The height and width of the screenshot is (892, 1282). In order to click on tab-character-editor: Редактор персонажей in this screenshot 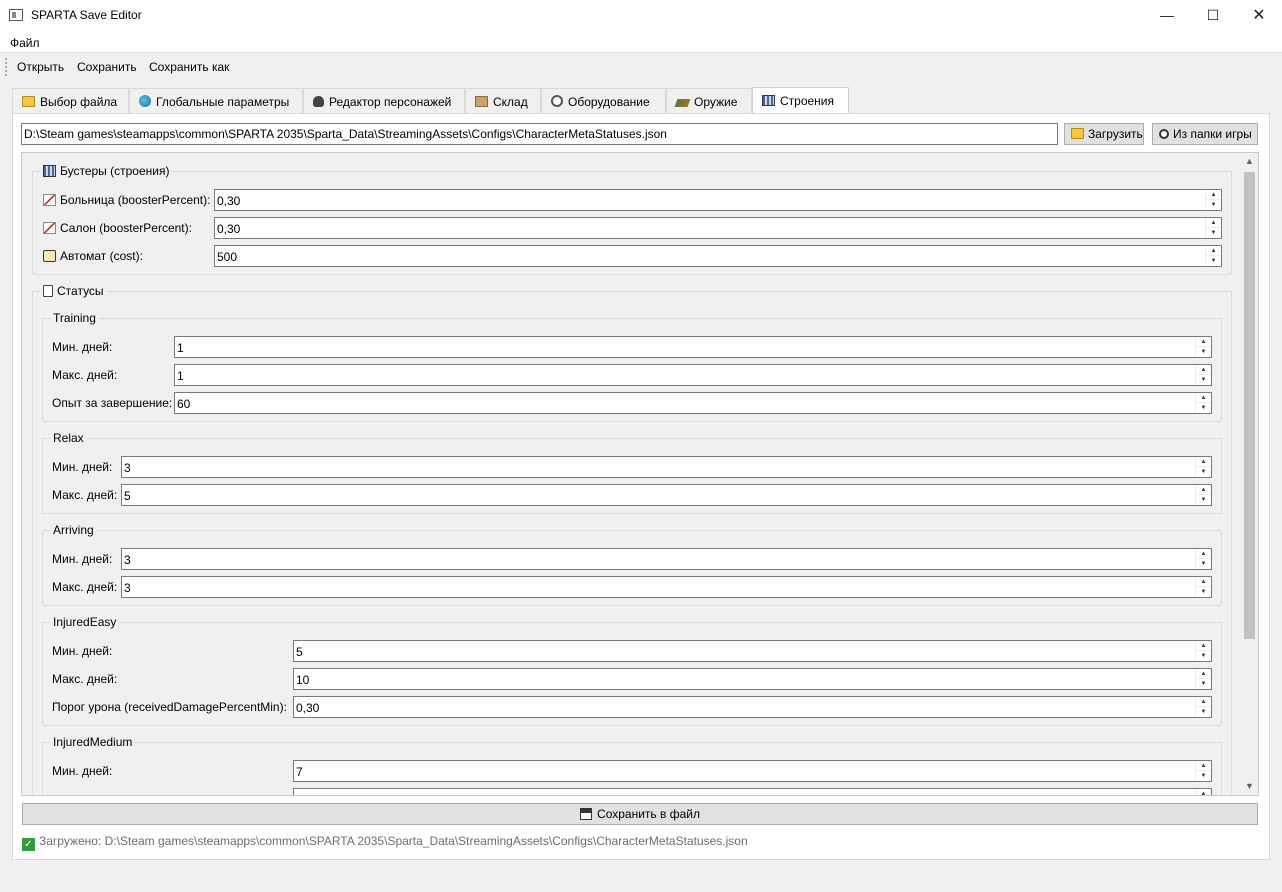, I will do `click(384, 100)`.